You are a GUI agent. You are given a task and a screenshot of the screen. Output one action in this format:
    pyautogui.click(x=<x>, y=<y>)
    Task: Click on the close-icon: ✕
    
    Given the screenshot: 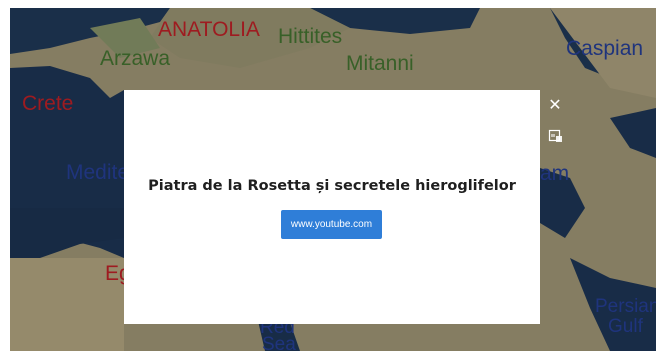 What is the action you would take?
    pyautogui.click(x=555, y=105)
    